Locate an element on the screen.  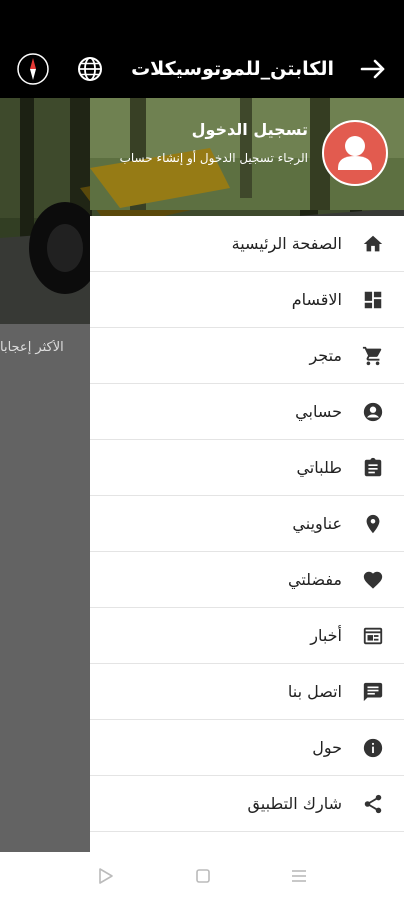
menu-item-label: الاقسام is located at coordinates (316, 299).